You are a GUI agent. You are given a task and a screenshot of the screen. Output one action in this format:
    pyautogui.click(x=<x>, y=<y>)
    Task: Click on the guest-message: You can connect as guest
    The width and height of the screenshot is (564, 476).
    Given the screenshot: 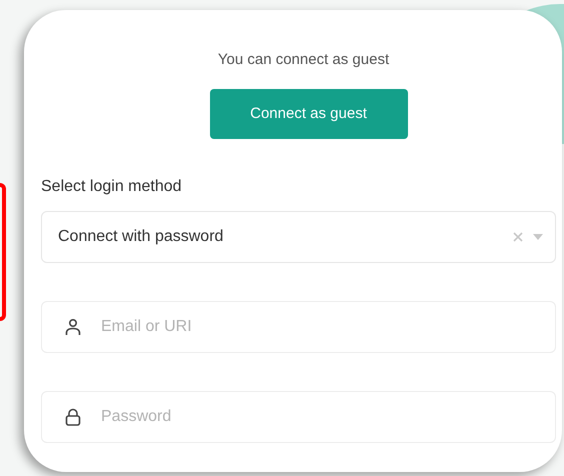 What is the action you would take?
    pyautogui.click(x=304, y=60)
    